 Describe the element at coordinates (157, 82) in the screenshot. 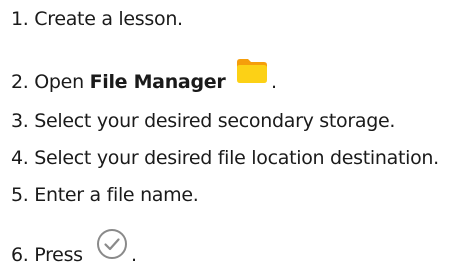

I see `file-manager-label: File Manager` at that location.